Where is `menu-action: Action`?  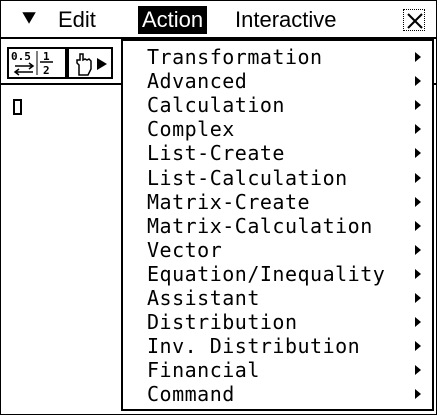
menu-action: Action is located at coordinates (173, 20).